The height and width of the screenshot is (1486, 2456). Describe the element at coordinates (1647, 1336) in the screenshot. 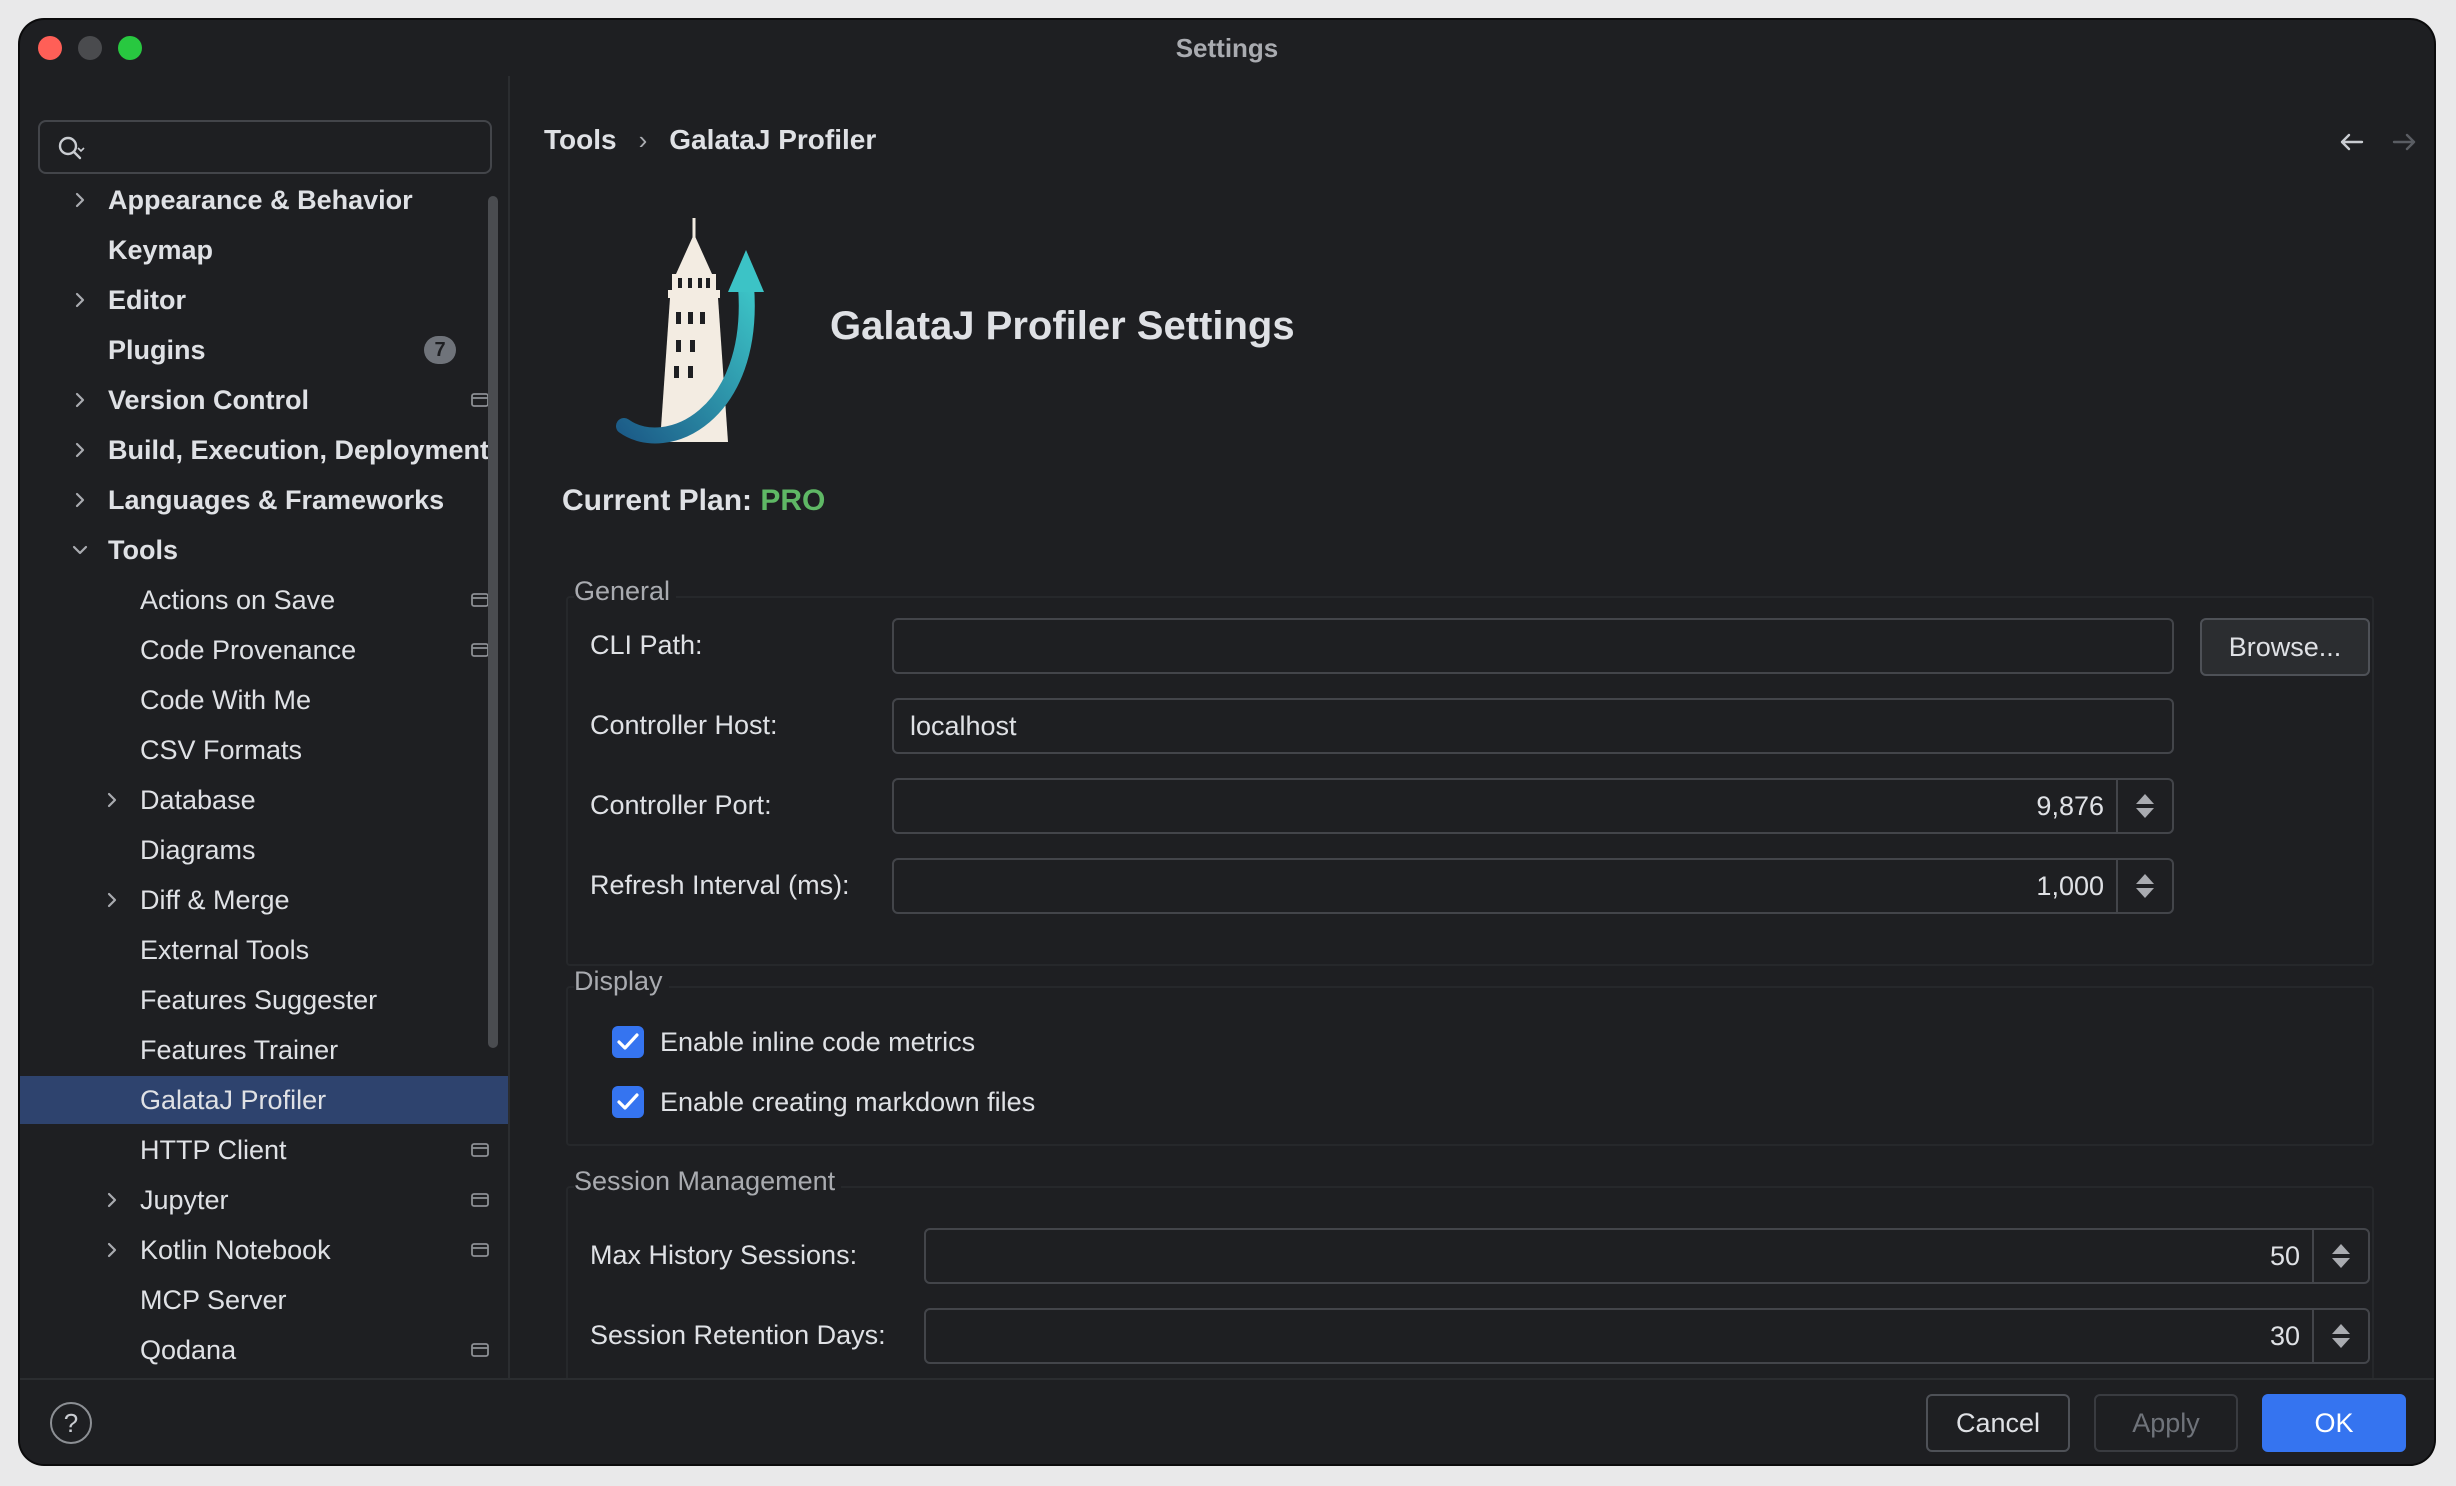

I see `retention-days-stepper: 30` at that location.